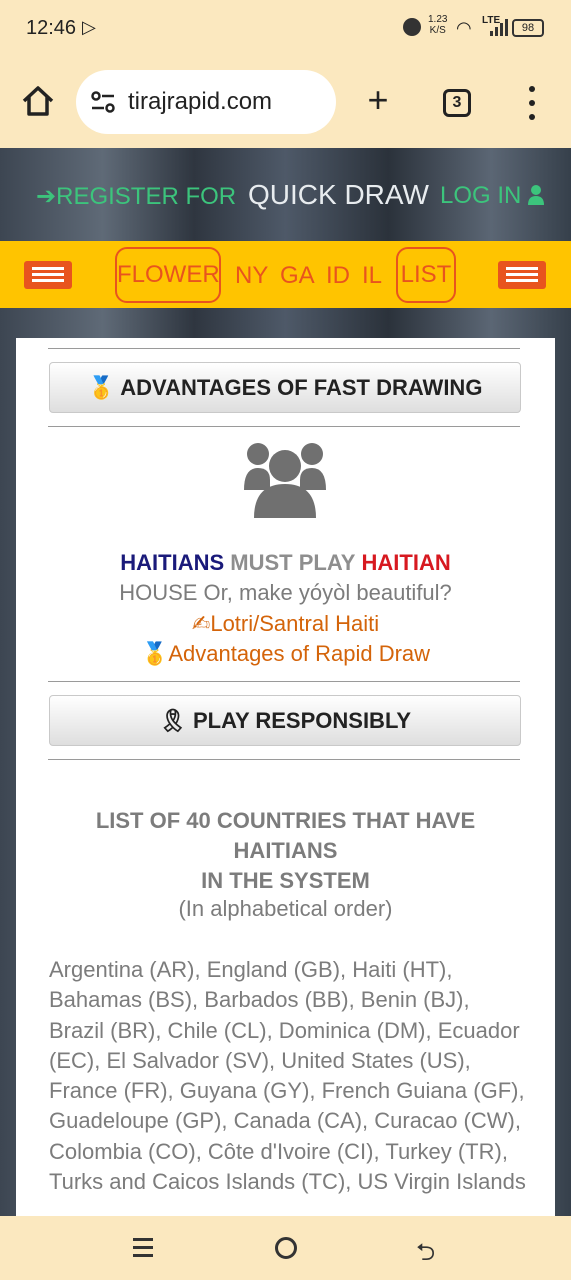 Image resolution: width=571 pixels, height=1280 pixels. I want to click on site-header: ➔REGISTER FOR QUICK DRAW LOG IN, so click(285, 194).